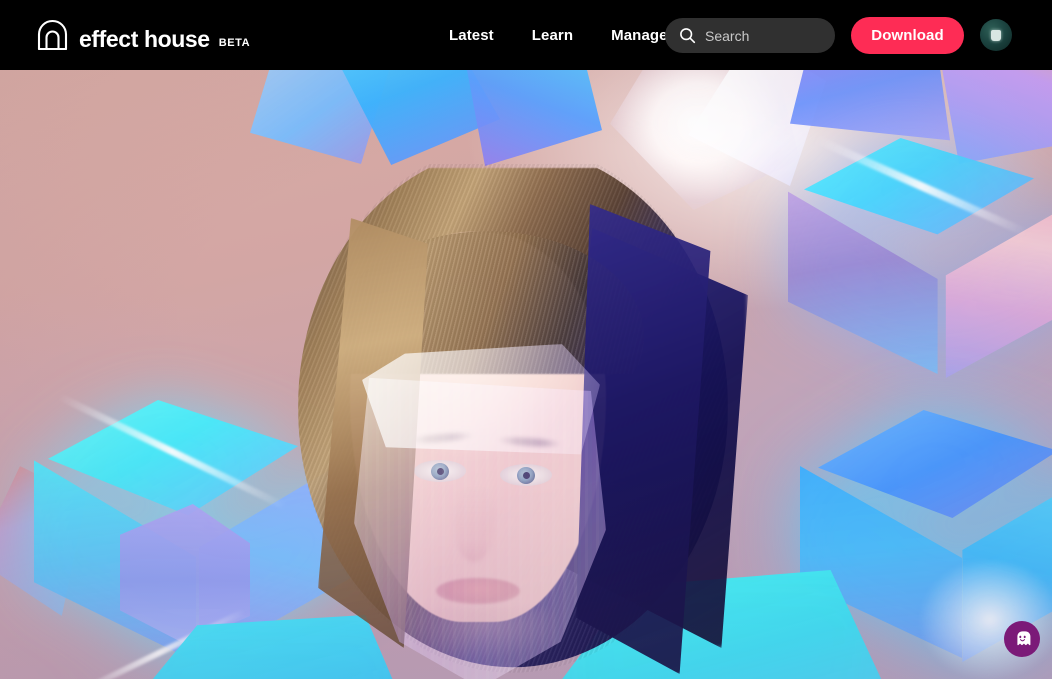  I want to click on search-input, so click(763, 35).